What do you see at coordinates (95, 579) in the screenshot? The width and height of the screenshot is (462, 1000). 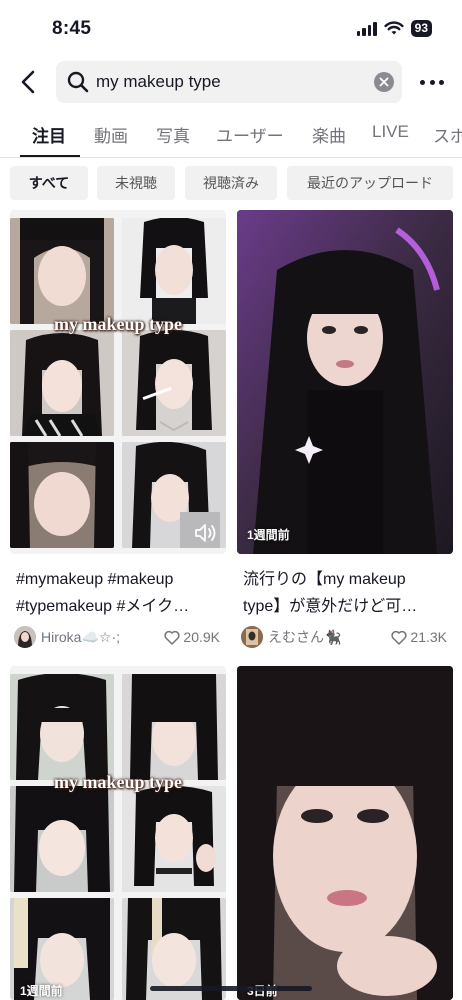 I see `caption-line: #mymakeup #makeup` at bounding box center [95, 579].